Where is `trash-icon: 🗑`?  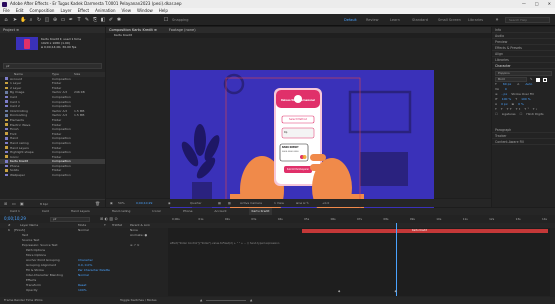 trash-icon: 🗑 is located at coordinates (97, 203).